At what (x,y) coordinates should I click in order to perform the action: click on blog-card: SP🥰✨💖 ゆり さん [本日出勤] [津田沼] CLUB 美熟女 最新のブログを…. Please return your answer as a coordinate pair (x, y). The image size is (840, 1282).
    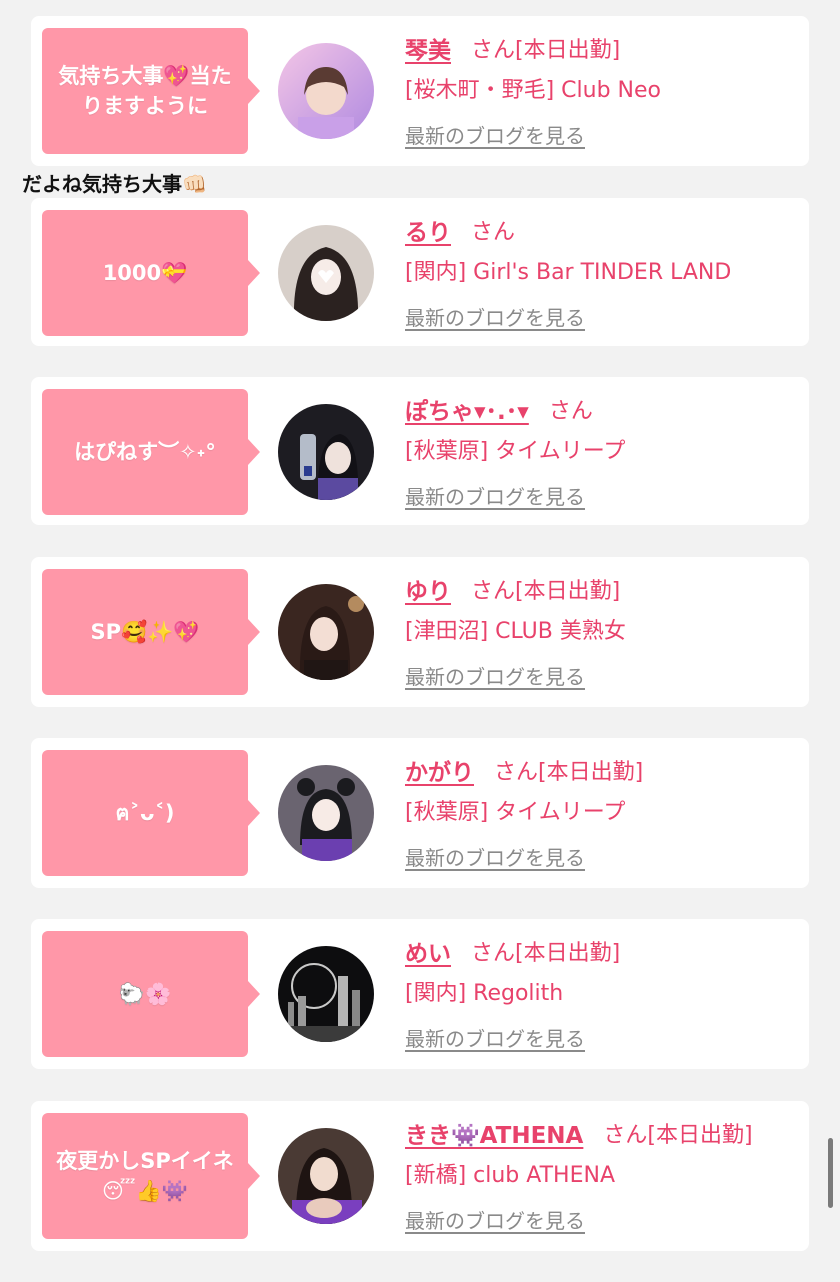
    Looking at the image, I should click on (420, 632).